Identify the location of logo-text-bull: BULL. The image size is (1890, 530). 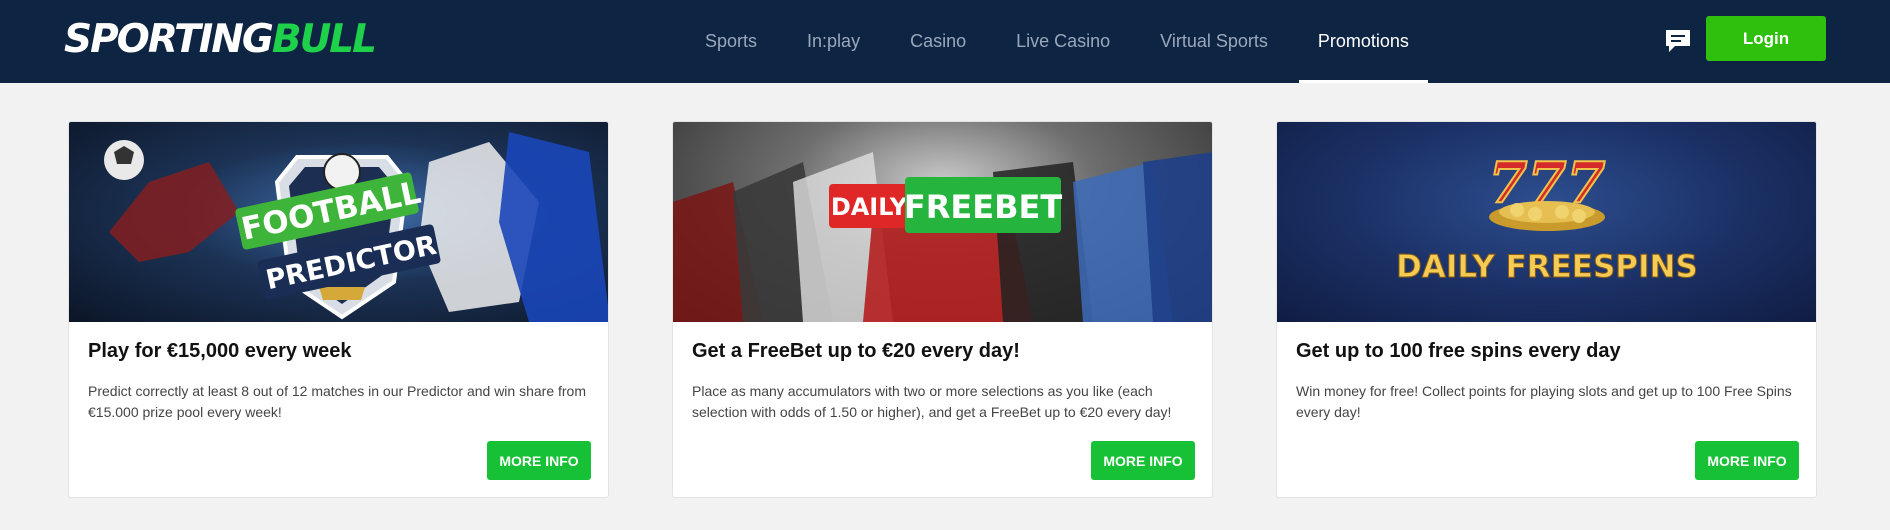
(324, 39).